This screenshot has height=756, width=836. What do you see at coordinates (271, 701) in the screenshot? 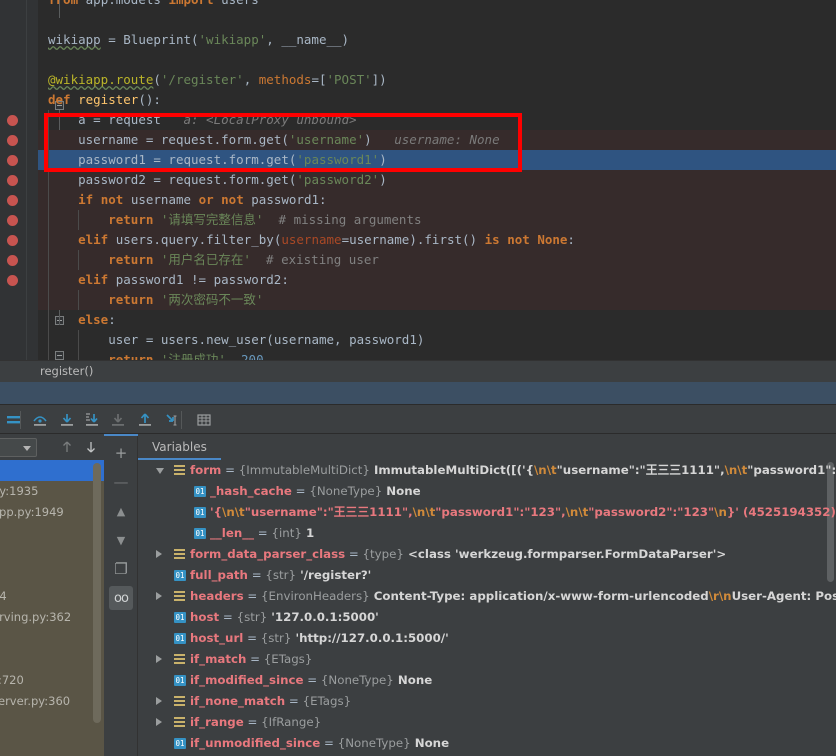
I see `variable-text: if_none_match = {ETags}` at bounding box center [271, 701].